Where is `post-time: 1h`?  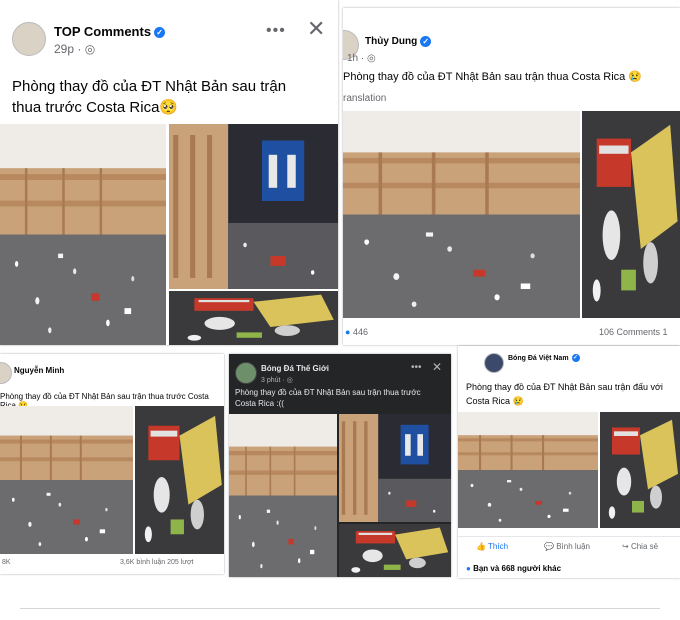
post-time: 1h is located at coordinates (353, 58).